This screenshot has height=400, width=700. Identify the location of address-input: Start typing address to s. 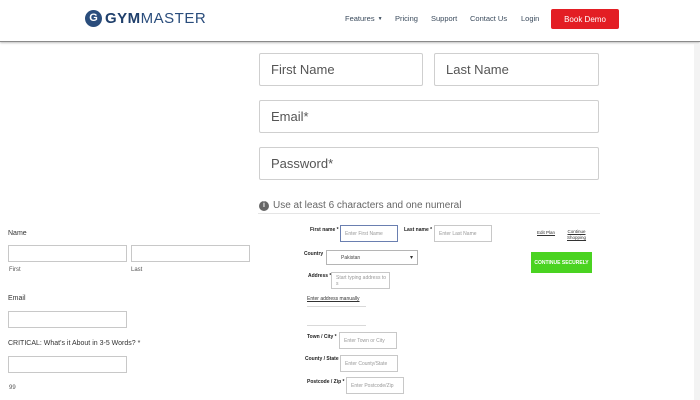
(360, 280).